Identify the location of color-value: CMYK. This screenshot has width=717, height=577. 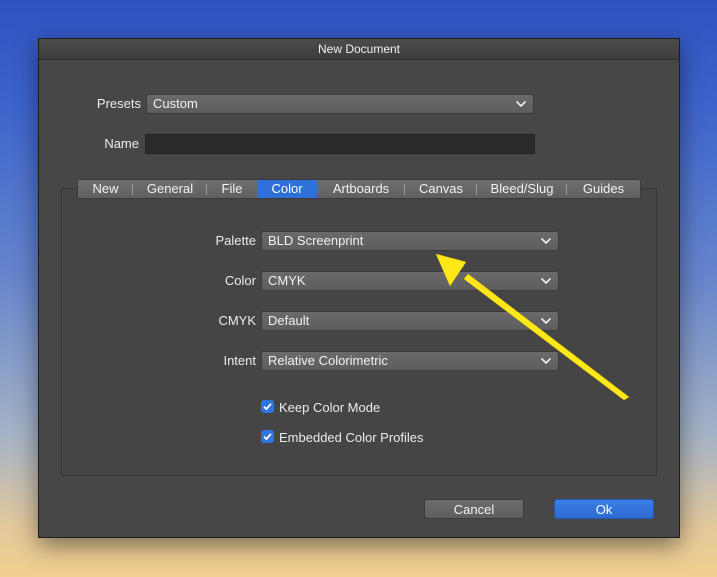
(287, 280).